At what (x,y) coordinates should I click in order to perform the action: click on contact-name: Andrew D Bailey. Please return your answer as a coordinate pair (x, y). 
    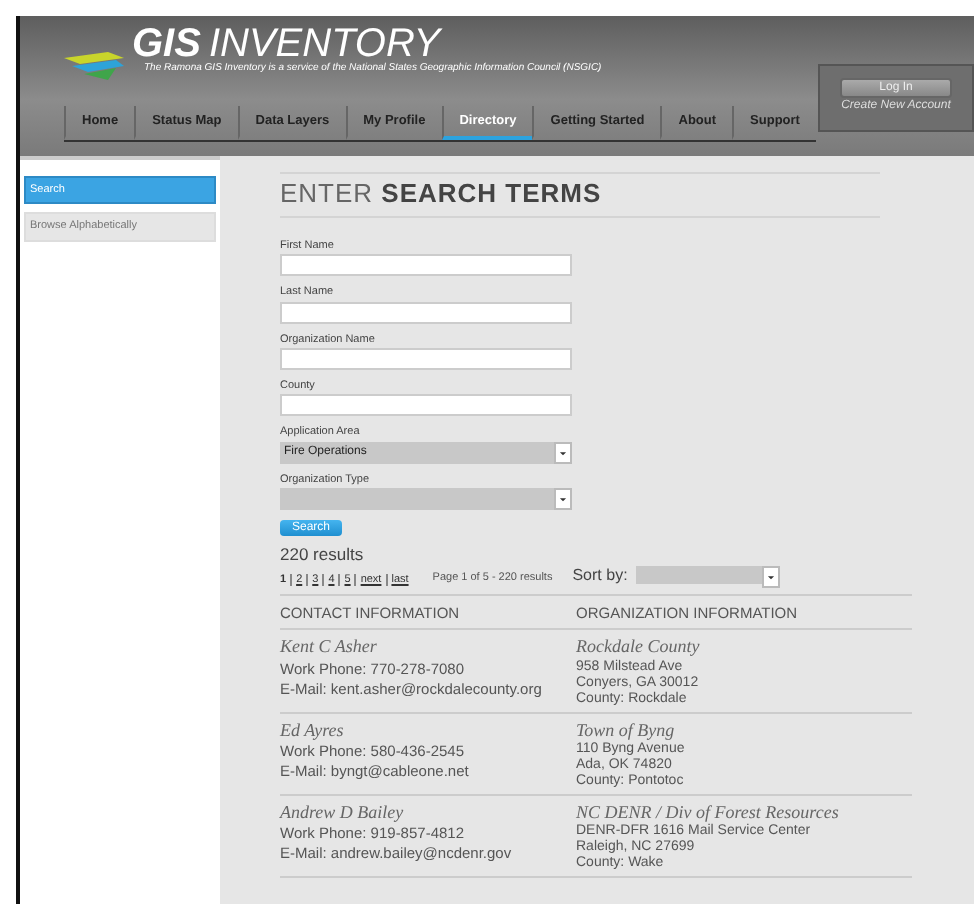
    Looking at the image, I should click on (343, 812).